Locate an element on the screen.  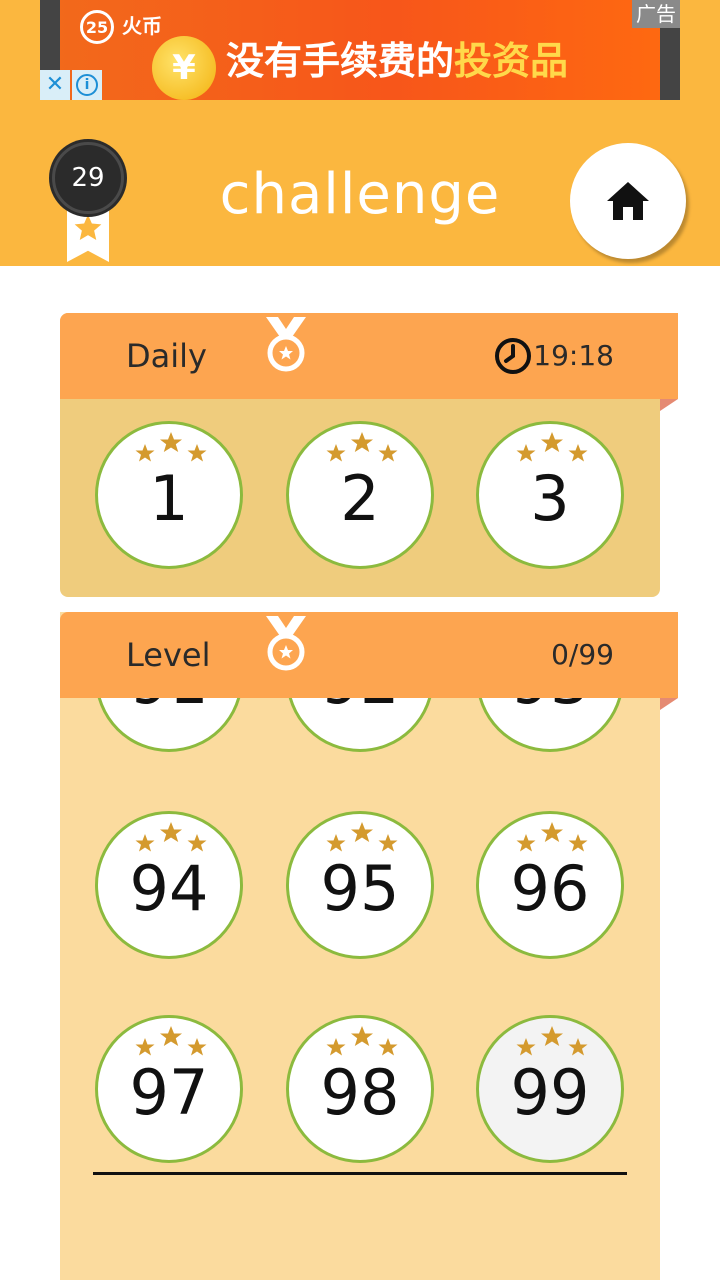
level-button: 98 is located at coordinates (360, 1089).